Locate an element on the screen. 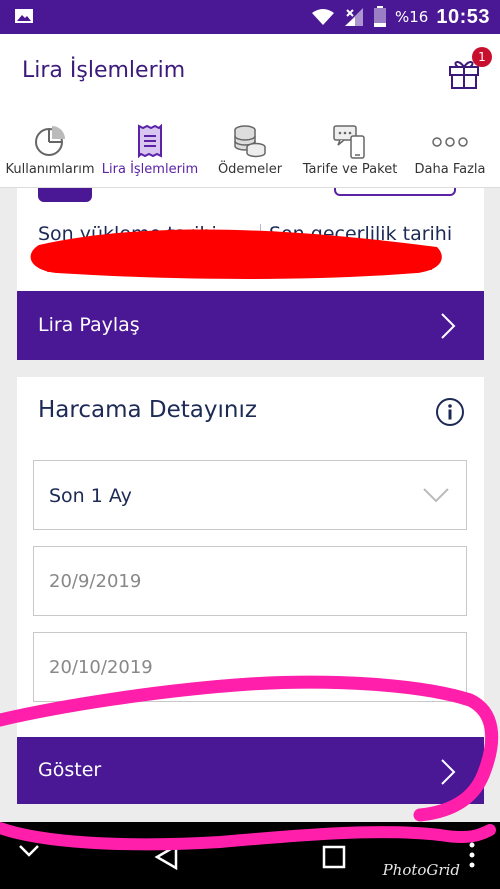 This screenshot has width=500, height=889. status-bar: %16 10:53 is located at coordinates (250, 17).